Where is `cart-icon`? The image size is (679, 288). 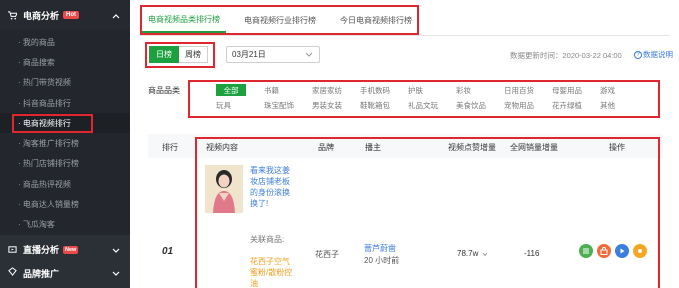
cart-icon is located at coordinates (12, 15).